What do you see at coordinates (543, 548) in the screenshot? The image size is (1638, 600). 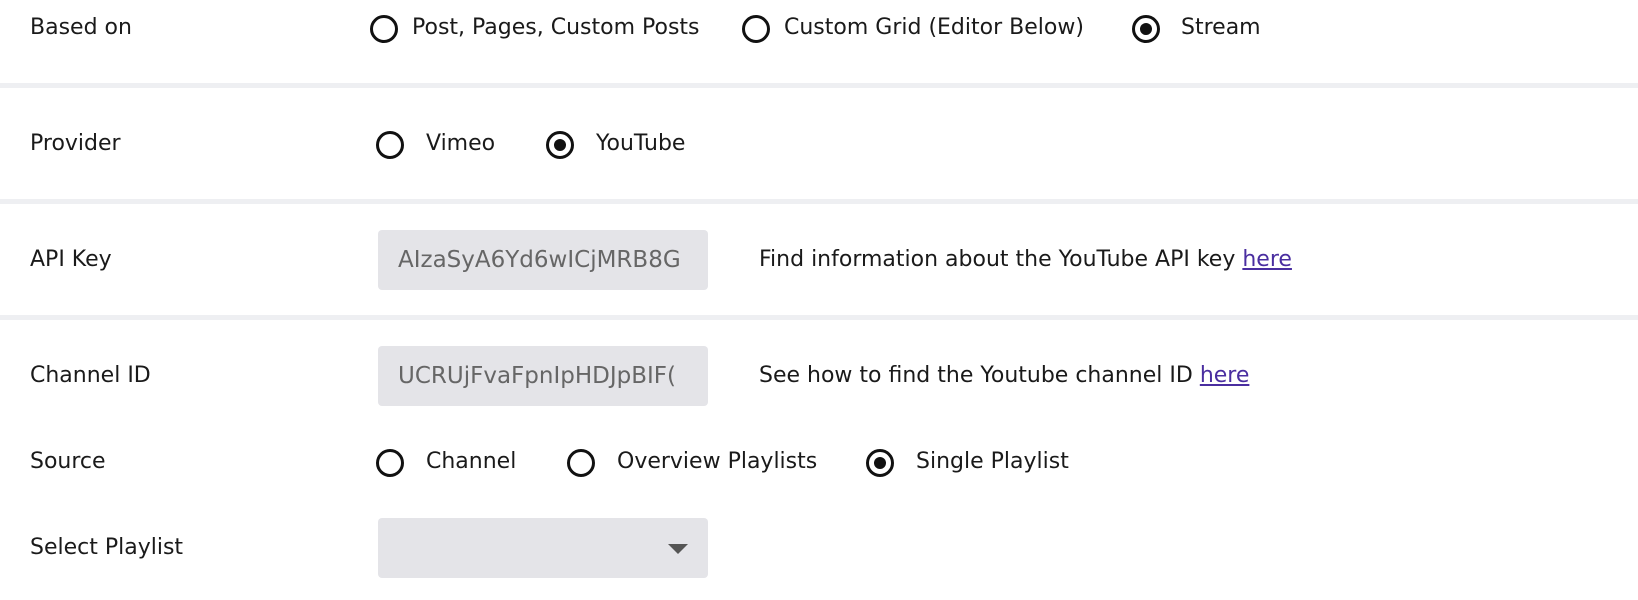 I see `select-playlist-dropdown` at bounding box center [543, 548].